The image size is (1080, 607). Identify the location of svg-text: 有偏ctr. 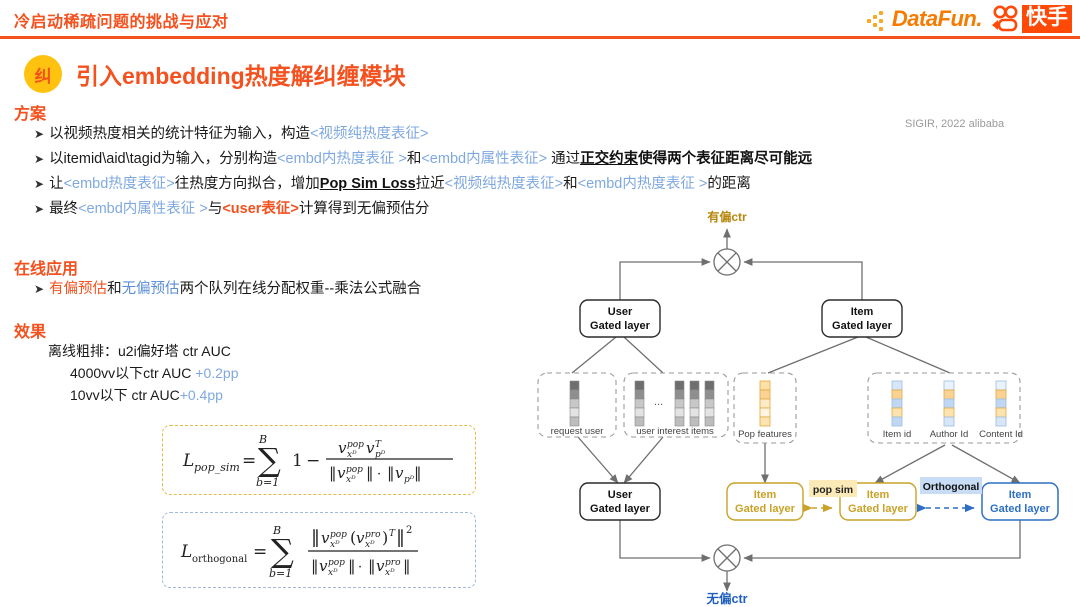
(727, 216).